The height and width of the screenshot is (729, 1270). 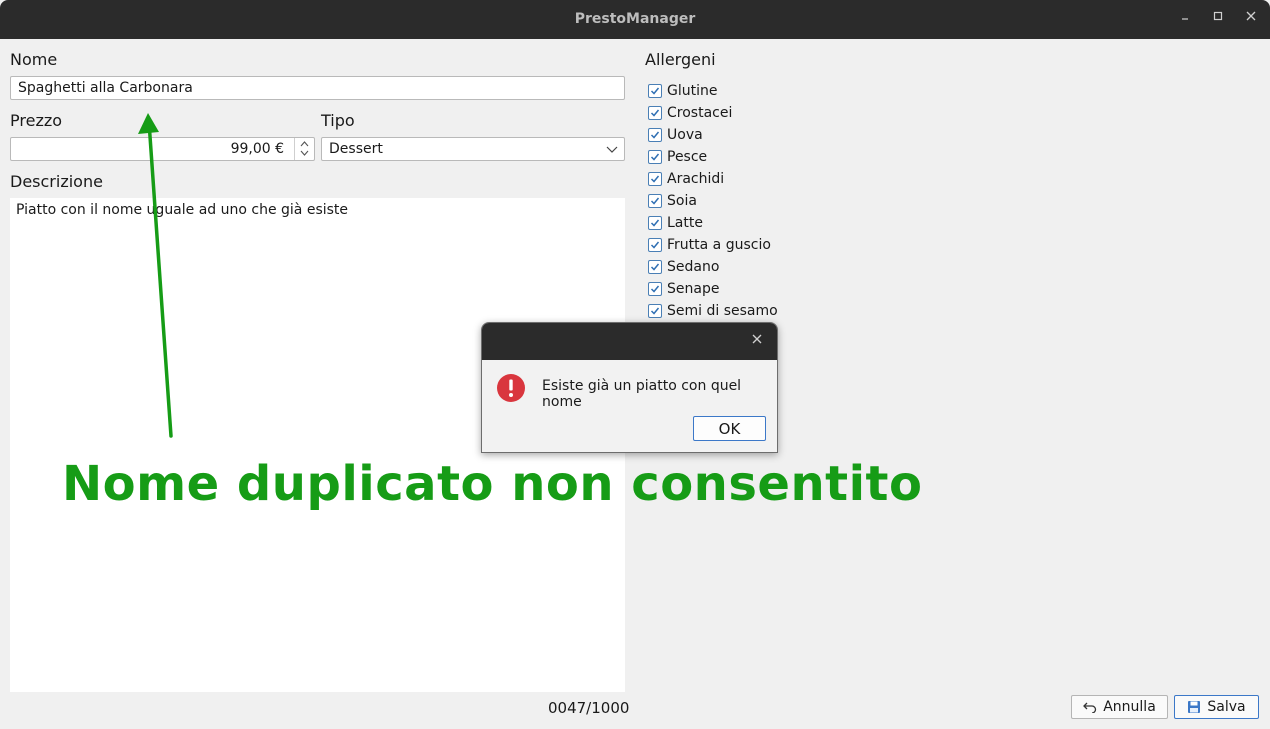 I want to click on error-dialog: Esiste già un piatto con quel nome OK, so click(x=629, y=387).